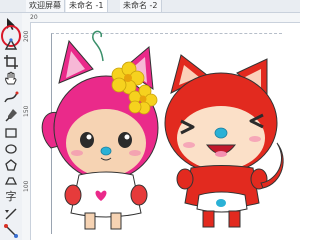  What do you see at coordinates (45, 6) in the screenshot?
I see `tab-welcome-screen: 欢迎屏幕` at bounding box center [45, 6].